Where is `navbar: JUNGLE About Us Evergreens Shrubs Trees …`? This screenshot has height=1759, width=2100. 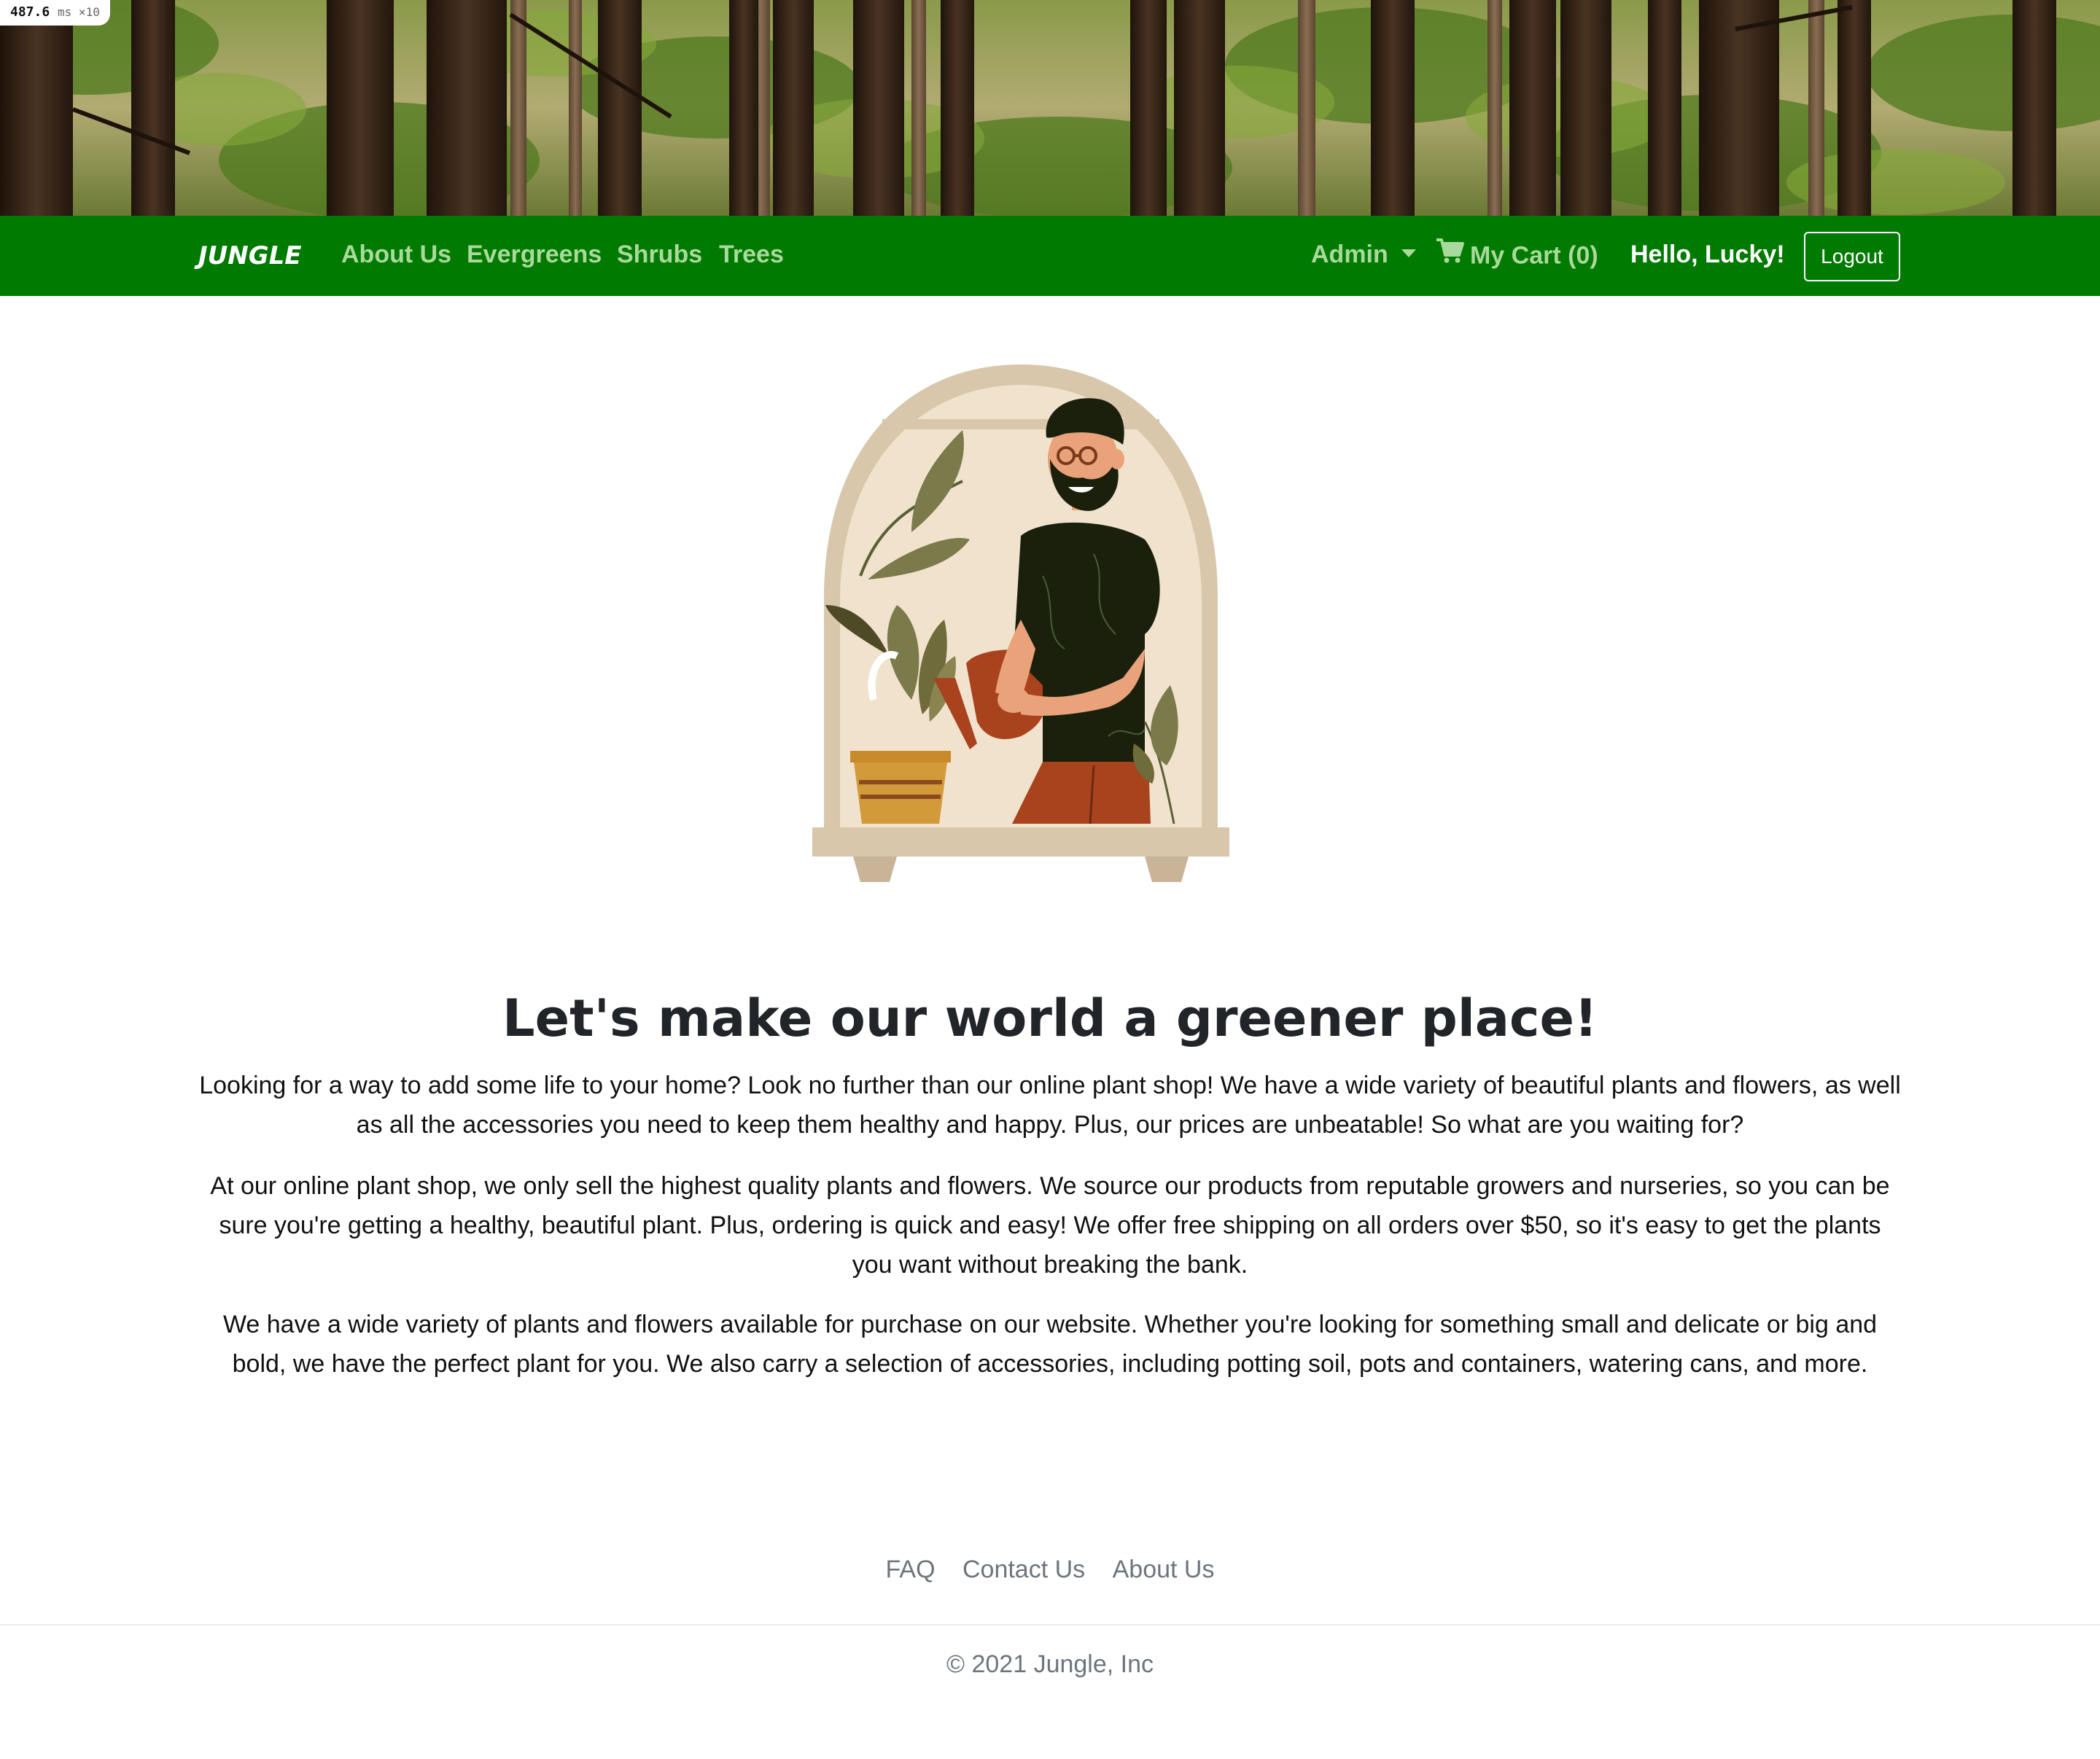 navbar: JUNGLE About Us Evergreens Shrubs Trees … is located at coordinates (1050, 256).